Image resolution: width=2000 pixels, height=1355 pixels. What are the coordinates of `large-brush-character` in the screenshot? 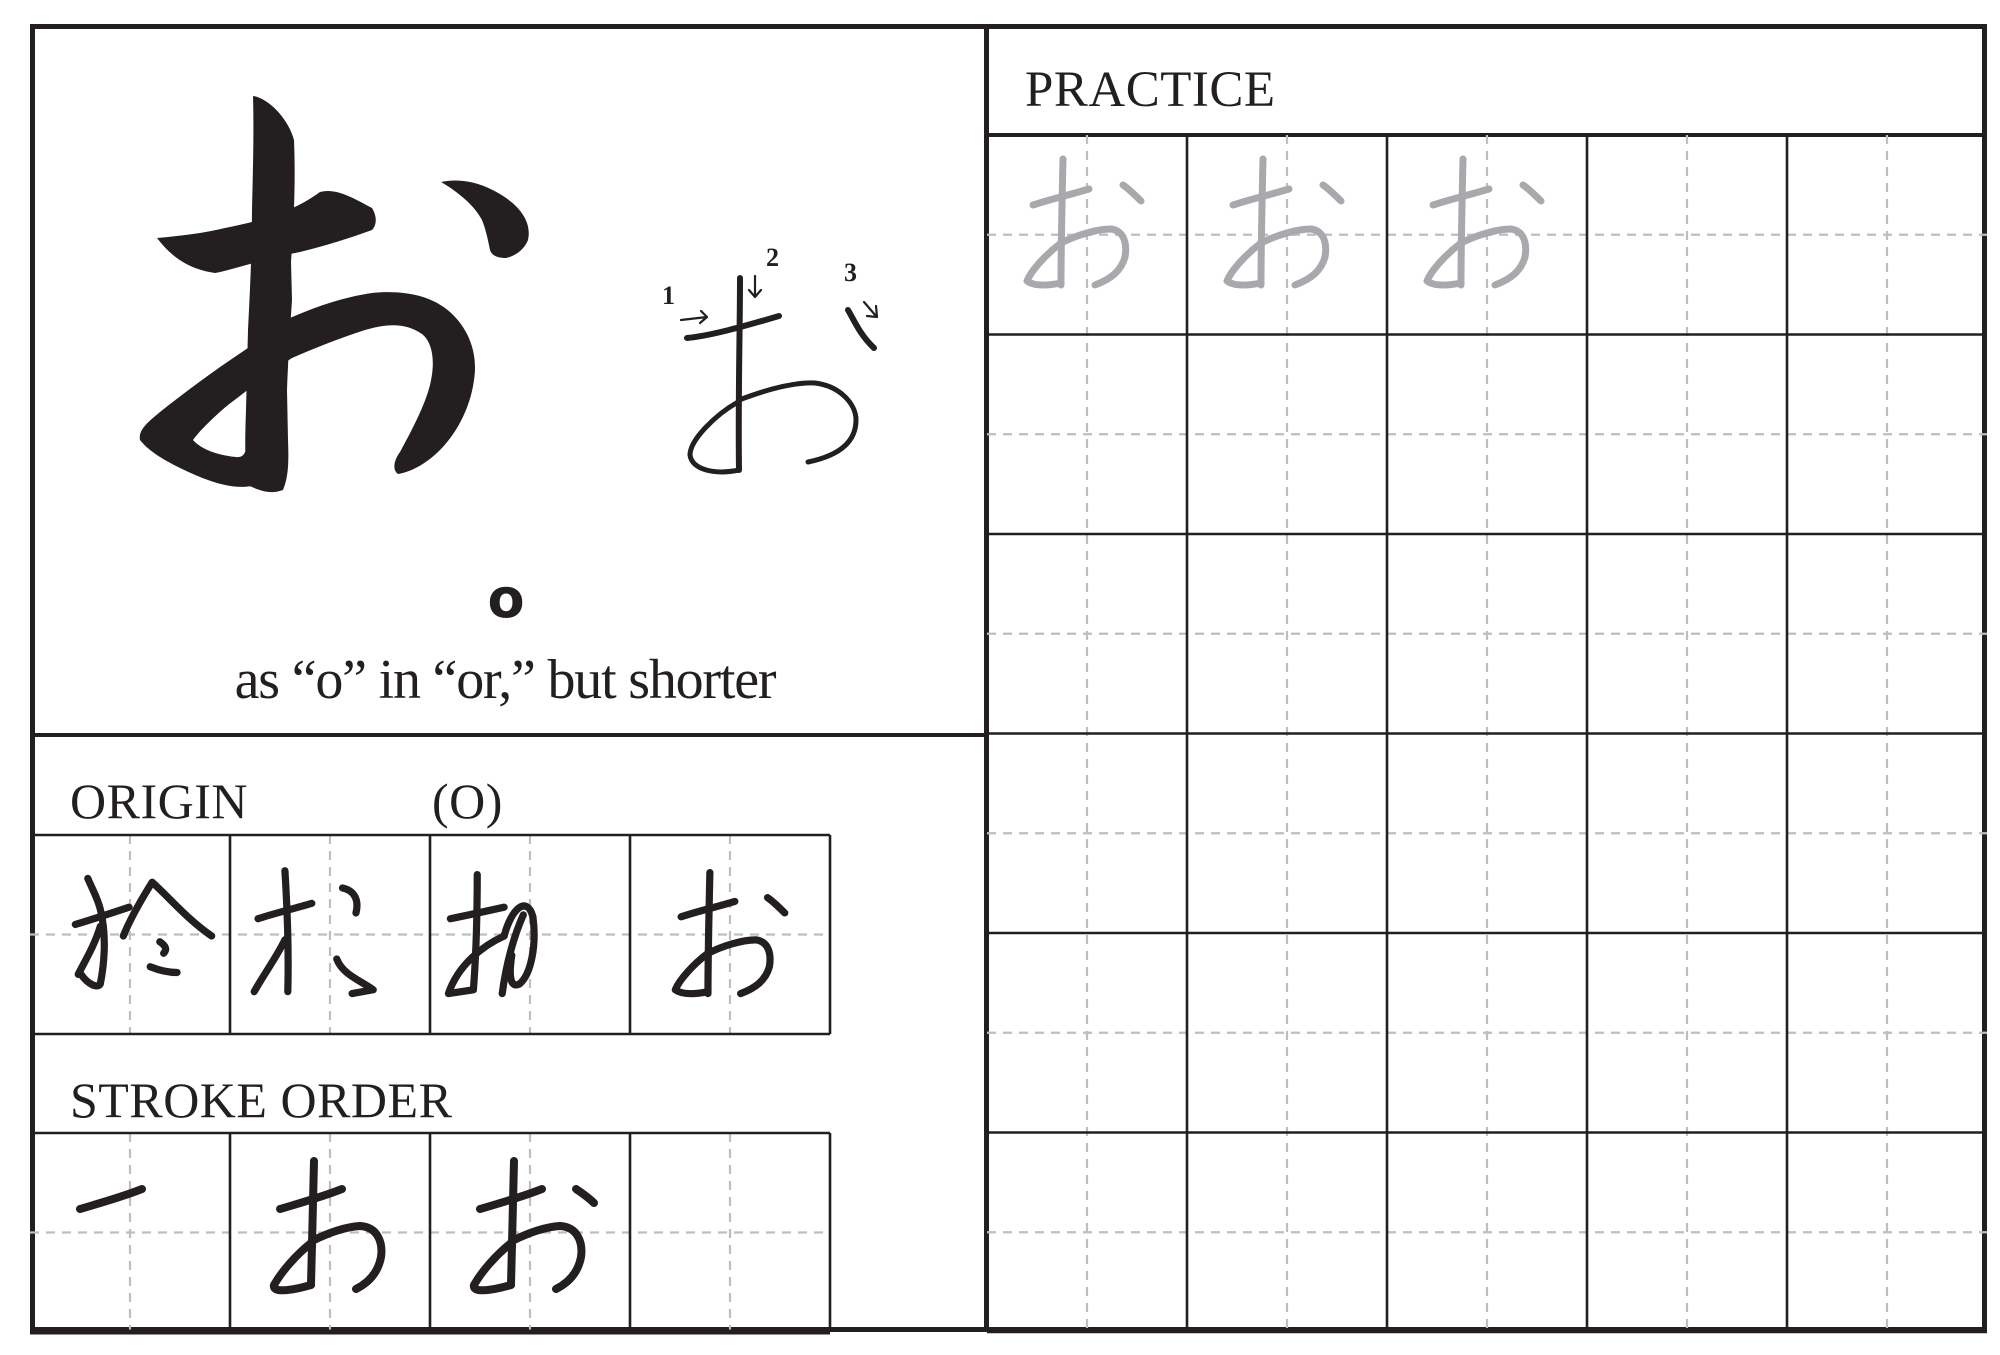 It's located at (334, 294).